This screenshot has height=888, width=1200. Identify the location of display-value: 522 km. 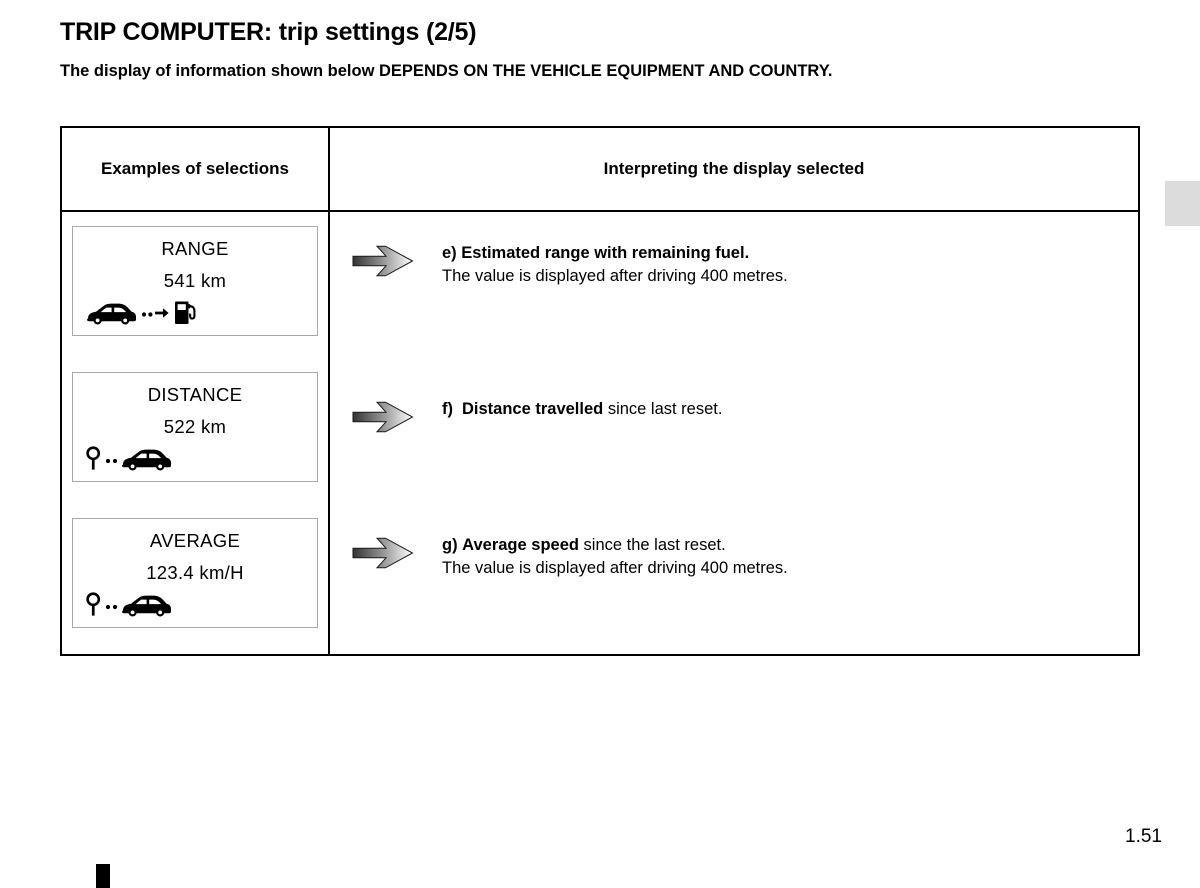
(195, 426).